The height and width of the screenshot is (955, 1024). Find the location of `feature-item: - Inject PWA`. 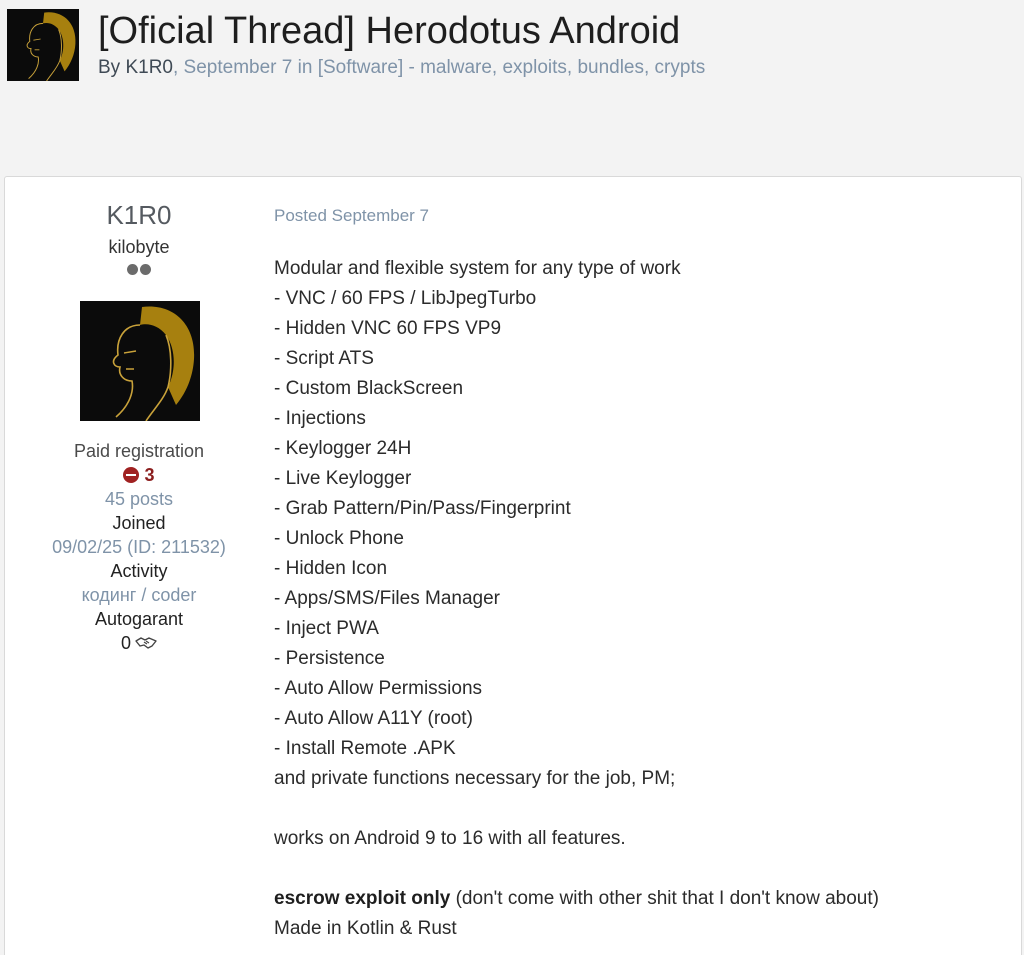

feature-item: - Inject PWA is located at coordinates (326, 628).